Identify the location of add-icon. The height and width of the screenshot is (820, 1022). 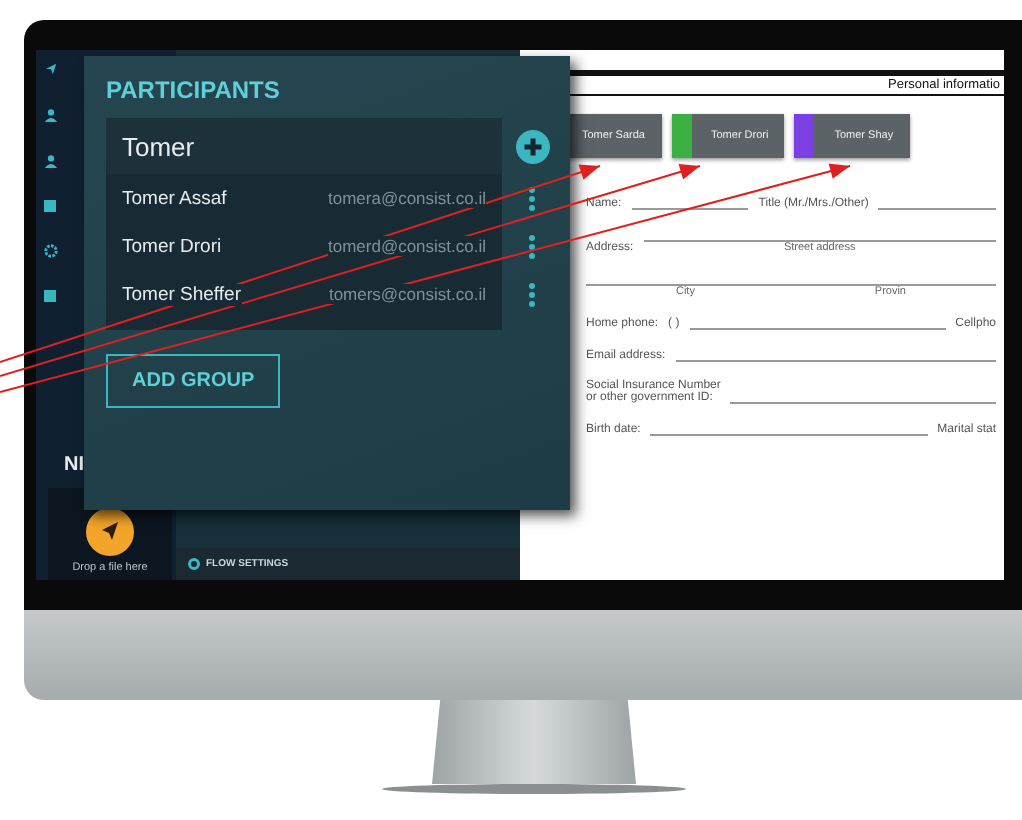
(532, 147).